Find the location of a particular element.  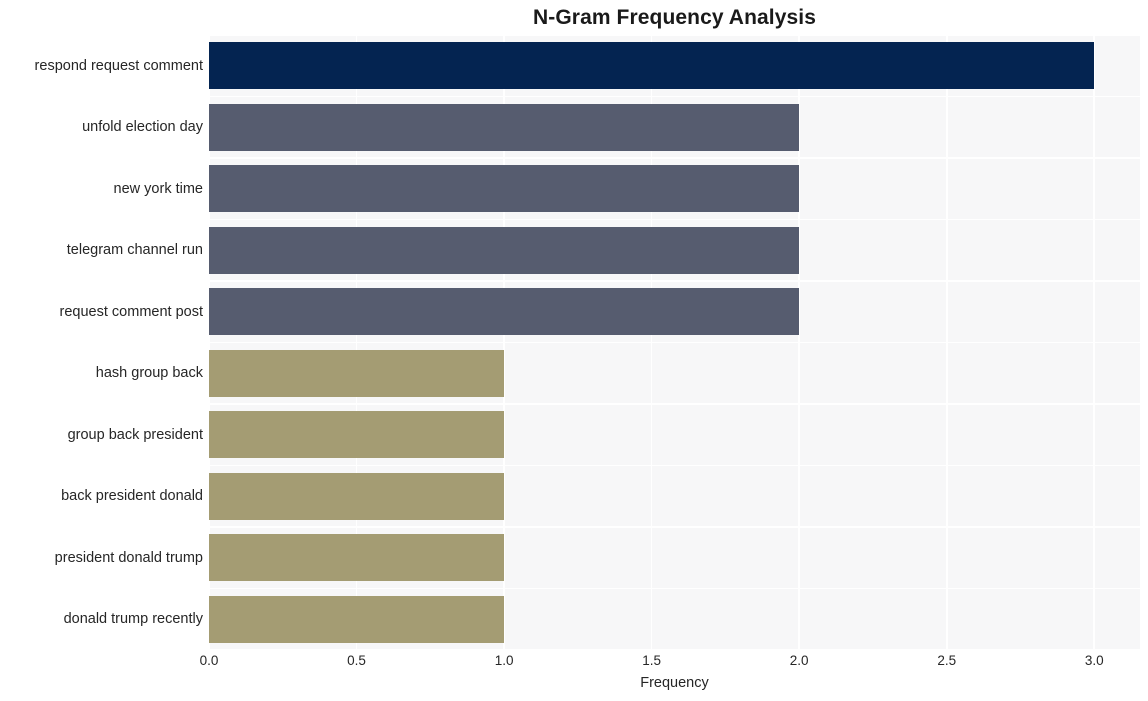

chart-title: N-Gram Frequency Analysis is located at coordinates (674, 17).